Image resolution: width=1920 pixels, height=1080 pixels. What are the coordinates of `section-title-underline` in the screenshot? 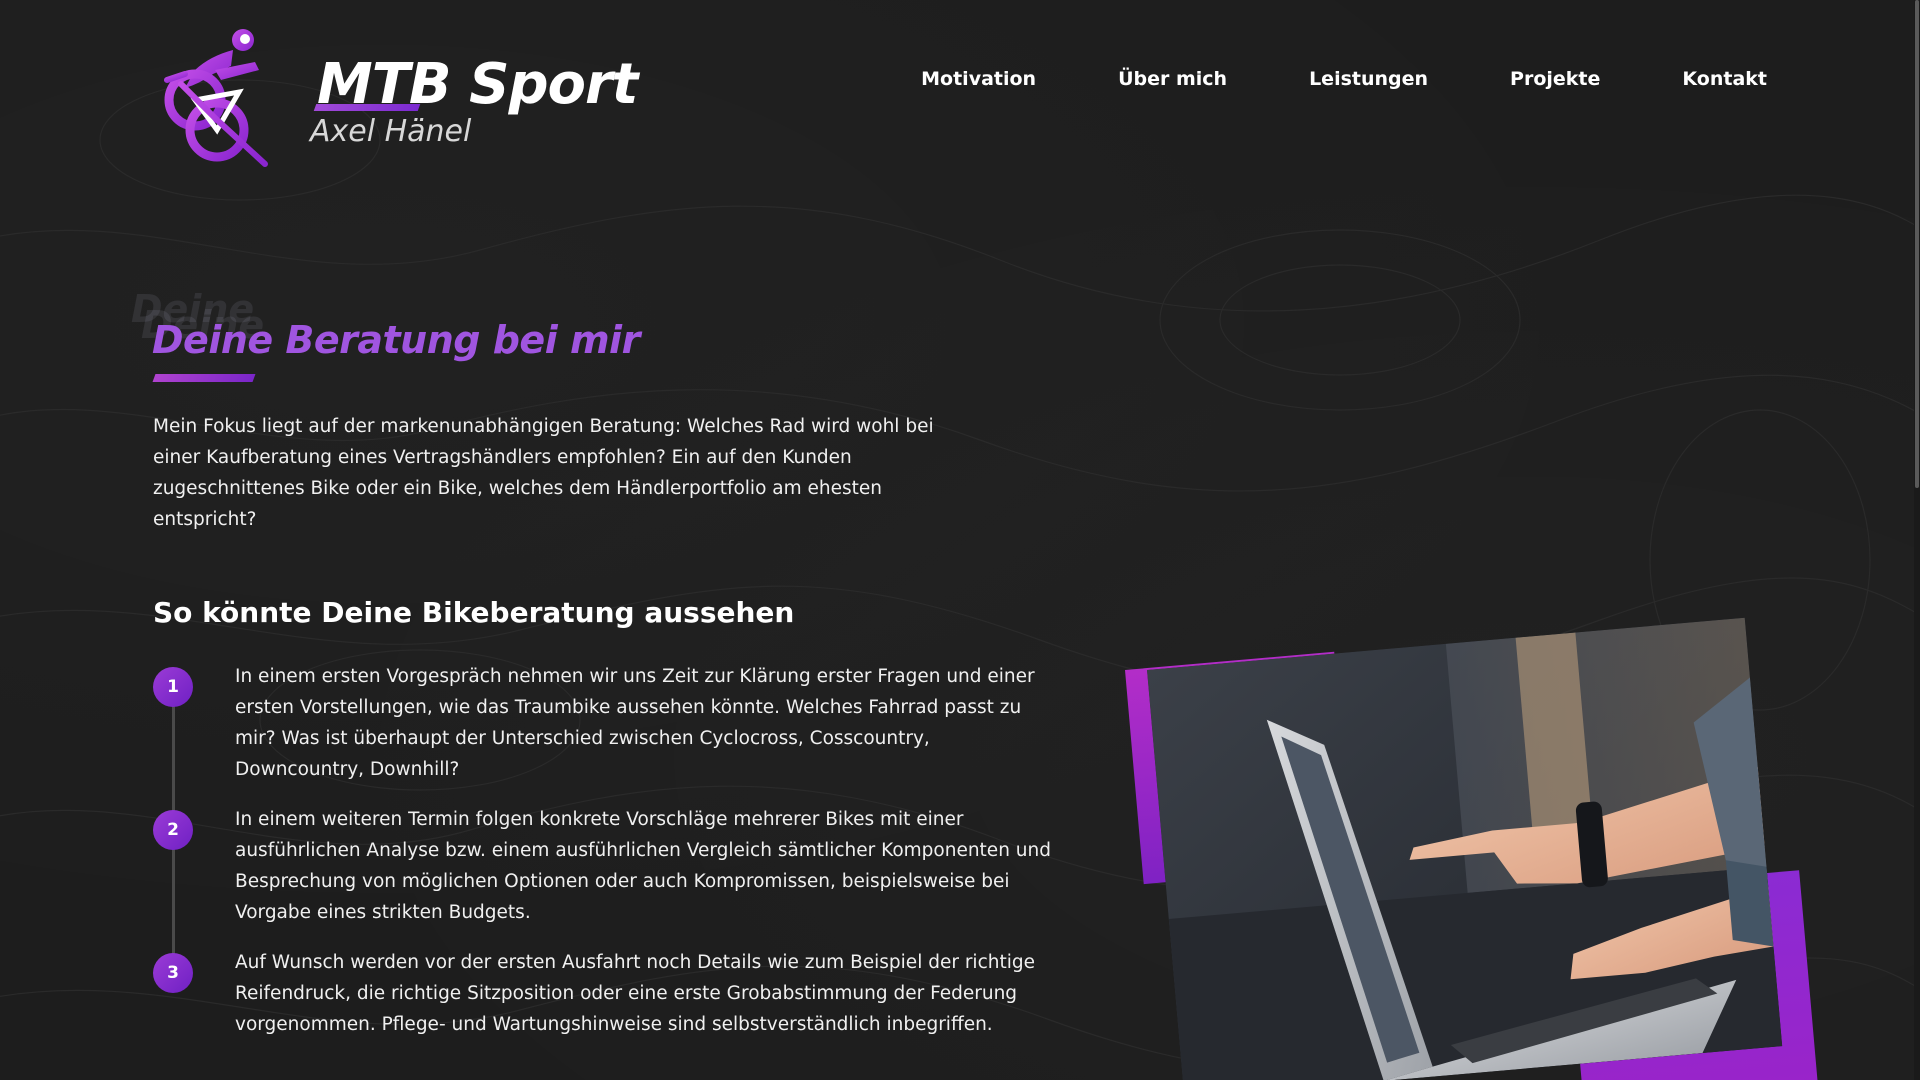 It's located at (204, 378).